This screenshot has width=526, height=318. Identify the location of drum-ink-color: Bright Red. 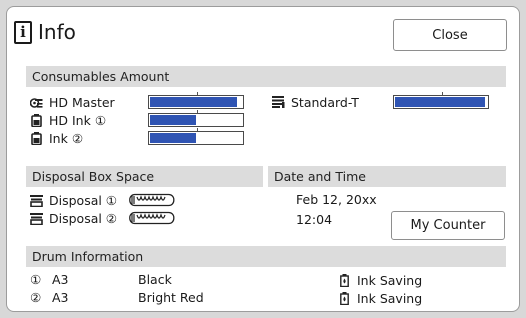
(171, 297).